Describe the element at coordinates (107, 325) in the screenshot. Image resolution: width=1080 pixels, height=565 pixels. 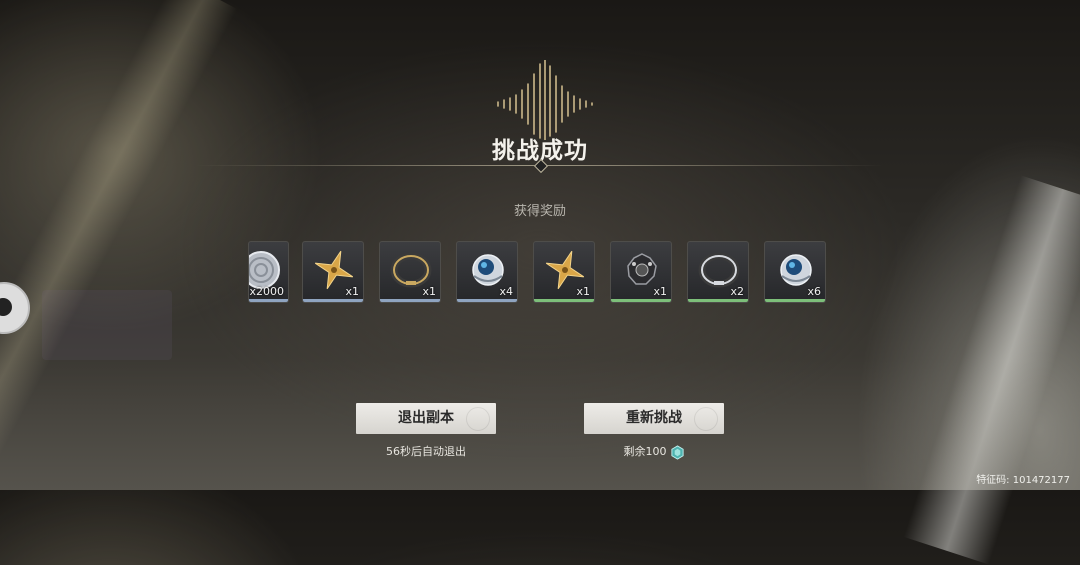
I see `background-panel` at that location.